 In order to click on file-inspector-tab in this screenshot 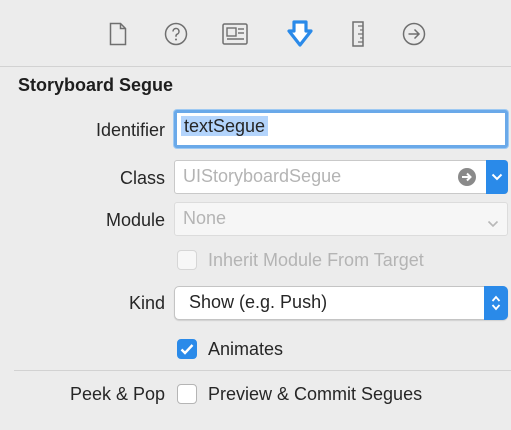, I will do `click(118, 34)`.